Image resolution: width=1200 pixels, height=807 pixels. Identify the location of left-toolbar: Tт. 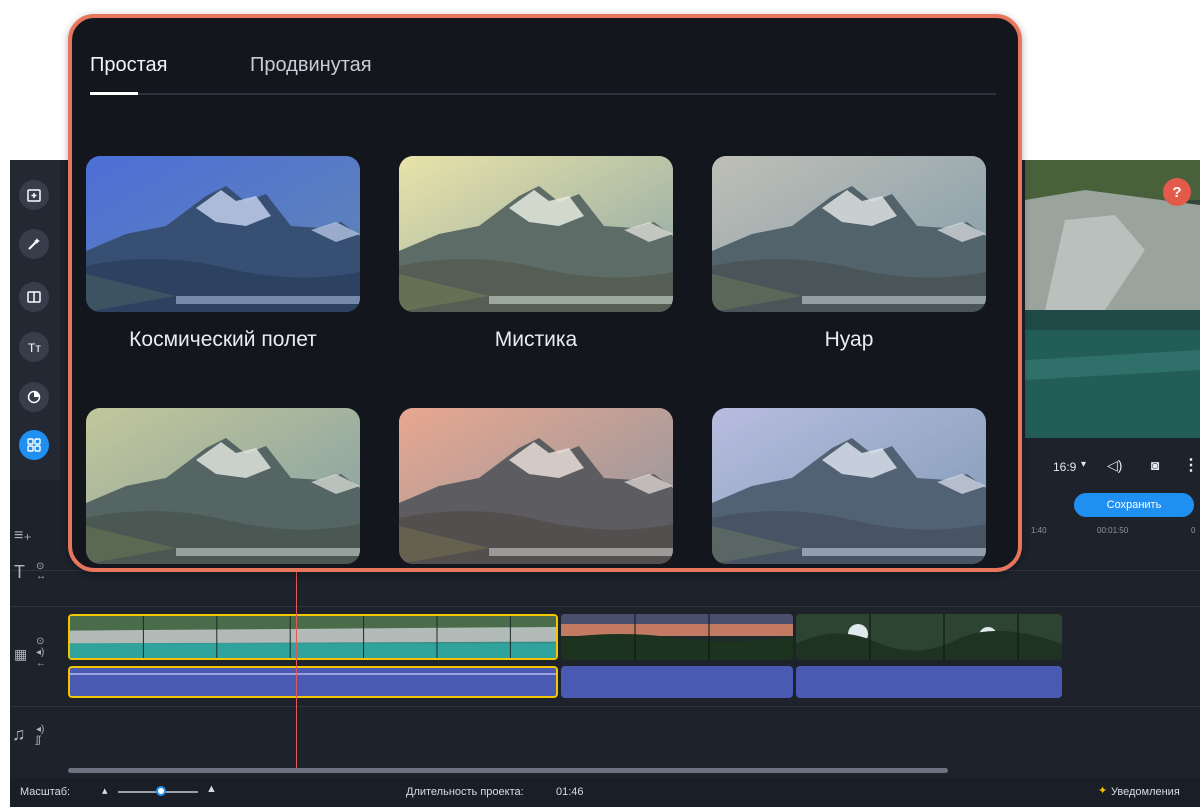
(35, 320).